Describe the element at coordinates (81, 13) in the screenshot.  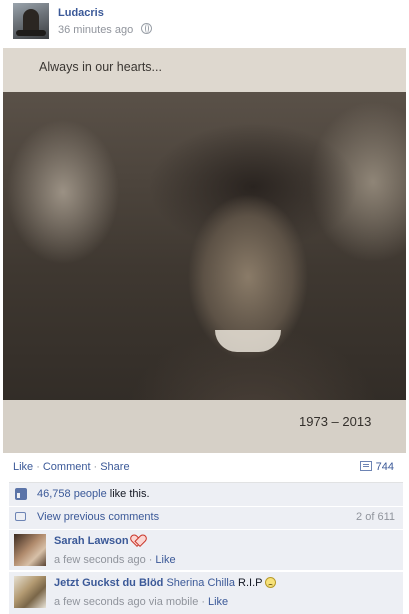
I see `author-name-link: Ludacris` at that location.